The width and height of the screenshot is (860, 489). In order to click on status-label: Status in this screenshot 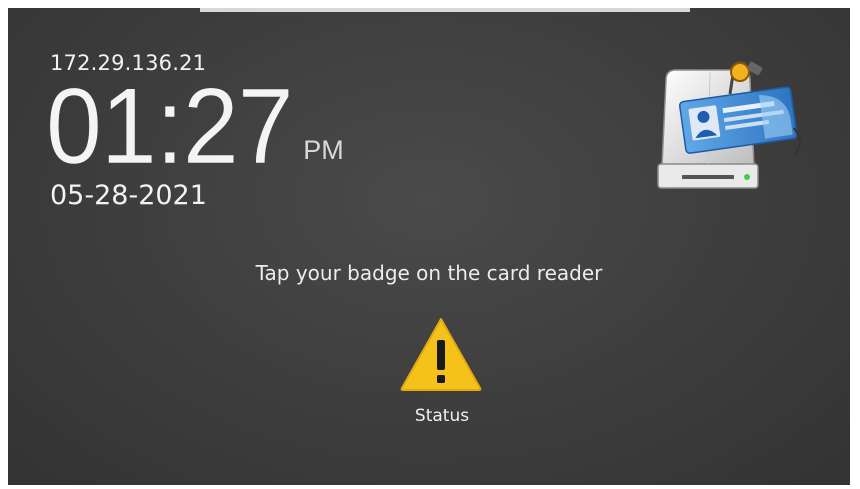, I will do `click(442, 416)`.